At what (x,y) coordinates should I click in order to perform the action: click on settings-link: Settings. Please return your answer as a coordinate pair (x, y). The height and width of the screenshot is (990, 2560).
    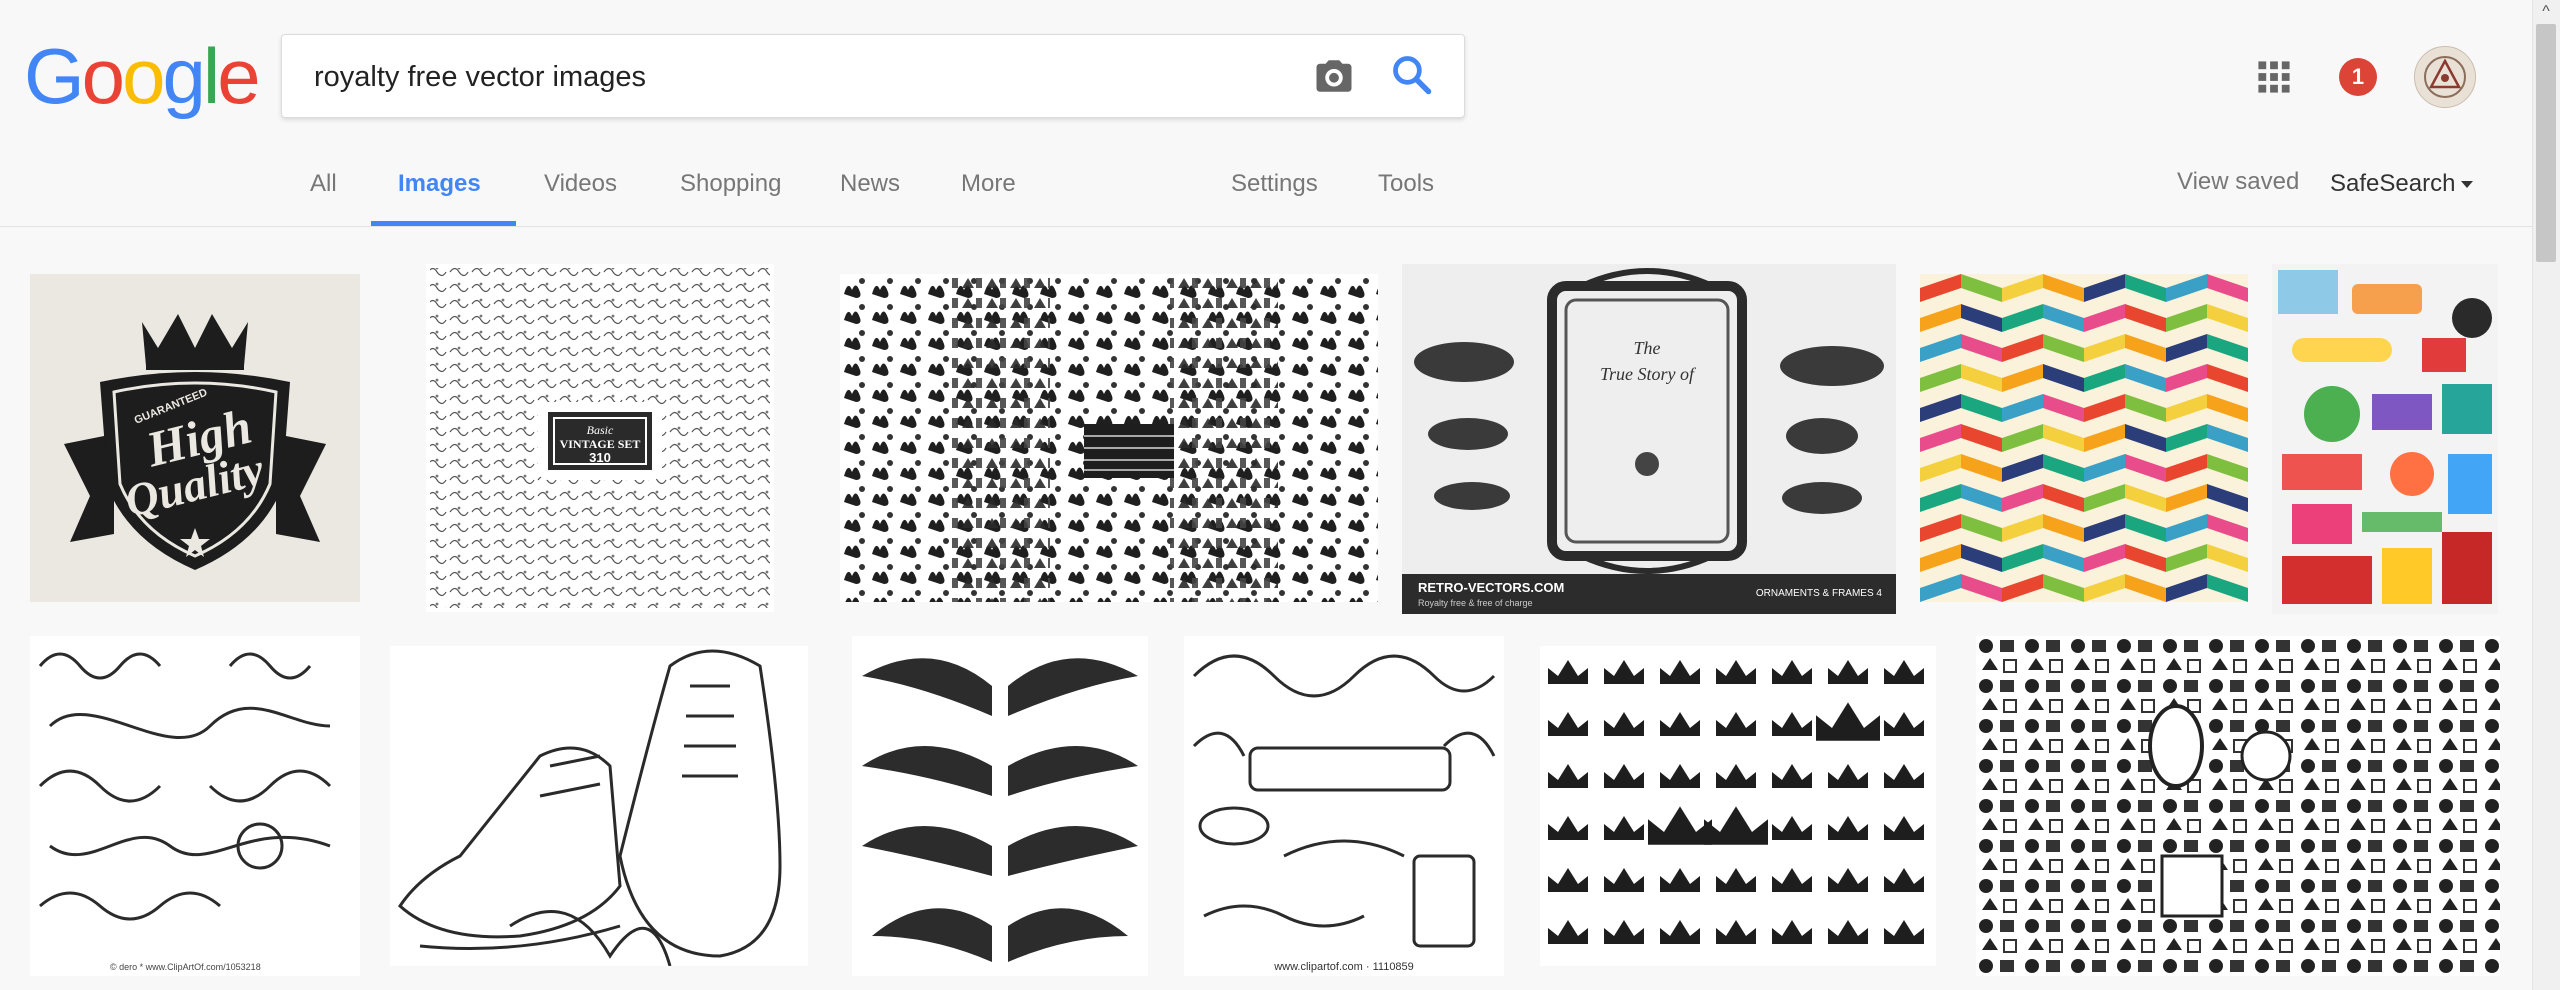
    Looking at the image, I should click on (1274, 184).